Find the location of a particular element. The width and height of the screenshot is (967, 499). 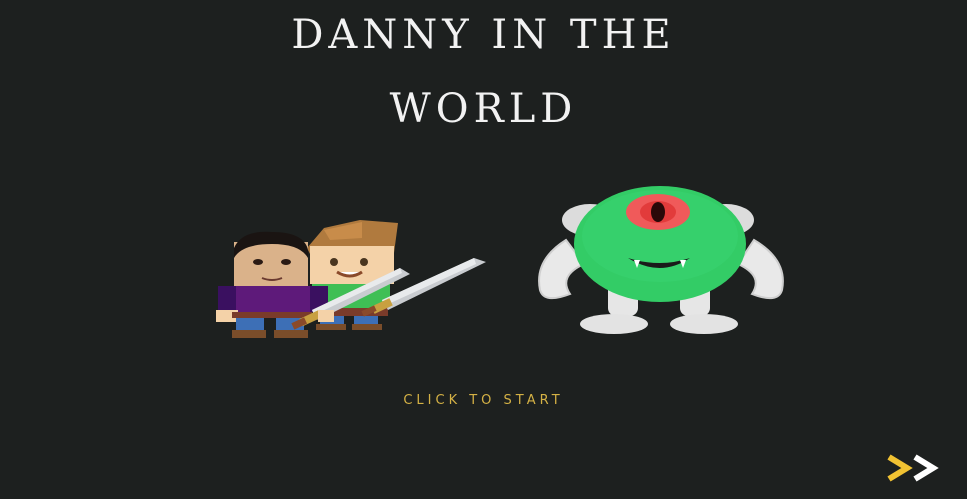

click-to-start-button: CLICK TO START is located at coordinates (483, 400).